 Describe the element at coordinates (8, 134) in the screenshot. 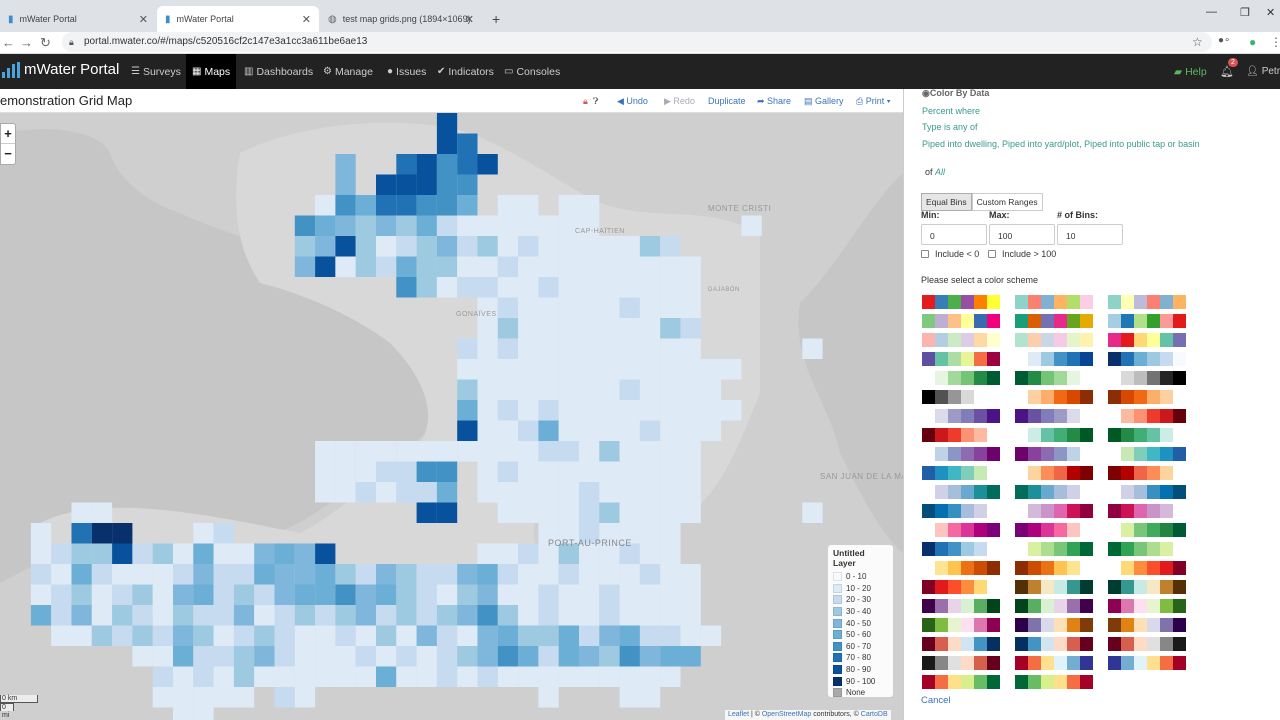

I see `zoom-in-button: +` at that location.